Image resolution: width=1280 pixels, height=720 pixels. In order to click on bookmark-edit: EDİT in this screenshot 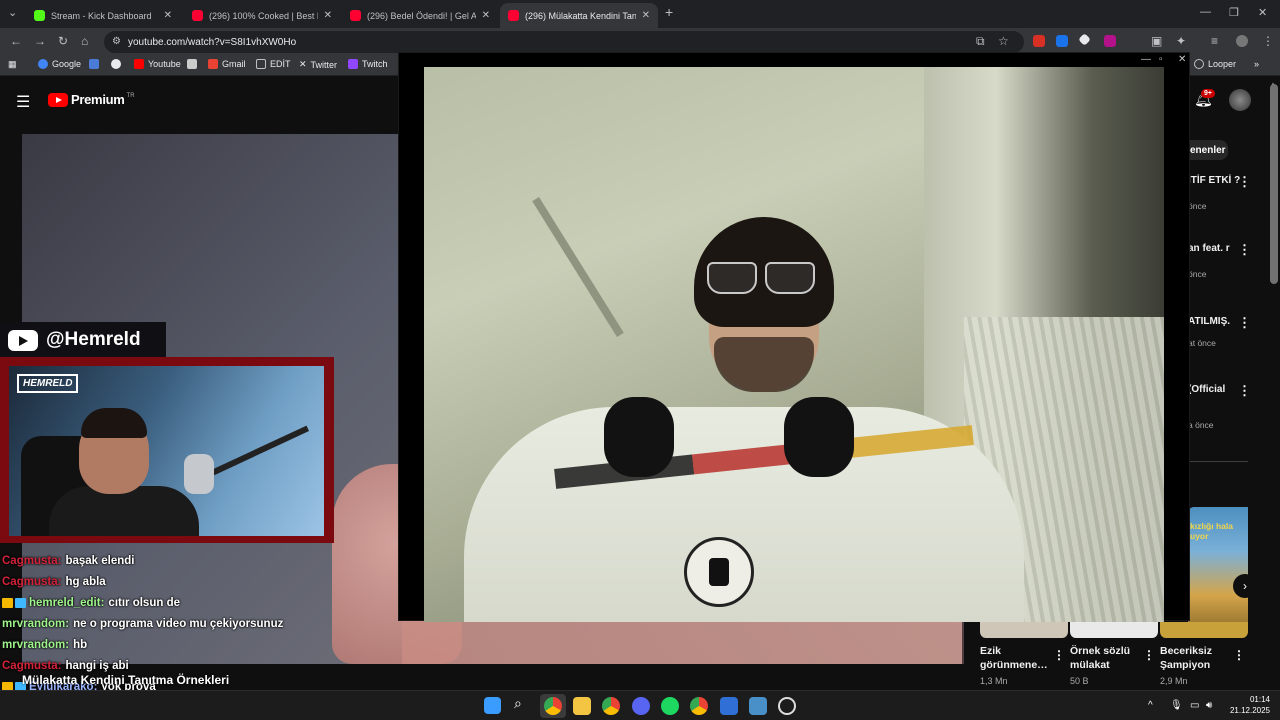, I will do `click(273, 64)`.